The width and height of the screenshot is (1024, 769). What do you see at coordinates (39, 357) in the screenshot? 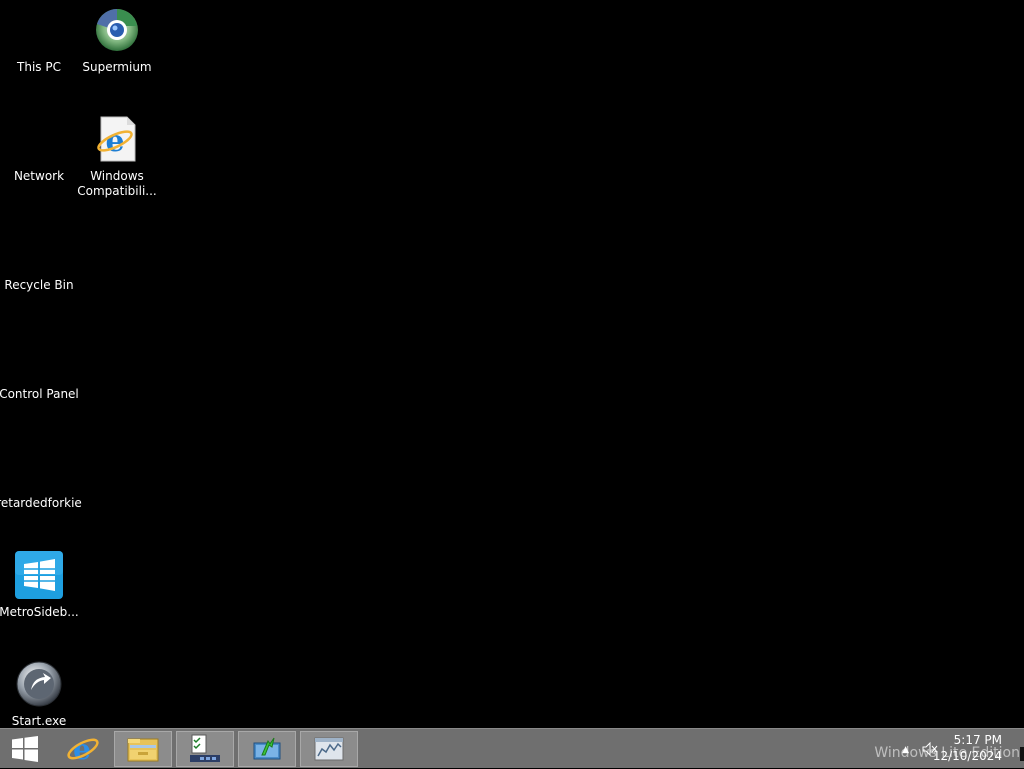
I see `control-panel-icon` at bounding box center [39, 357].